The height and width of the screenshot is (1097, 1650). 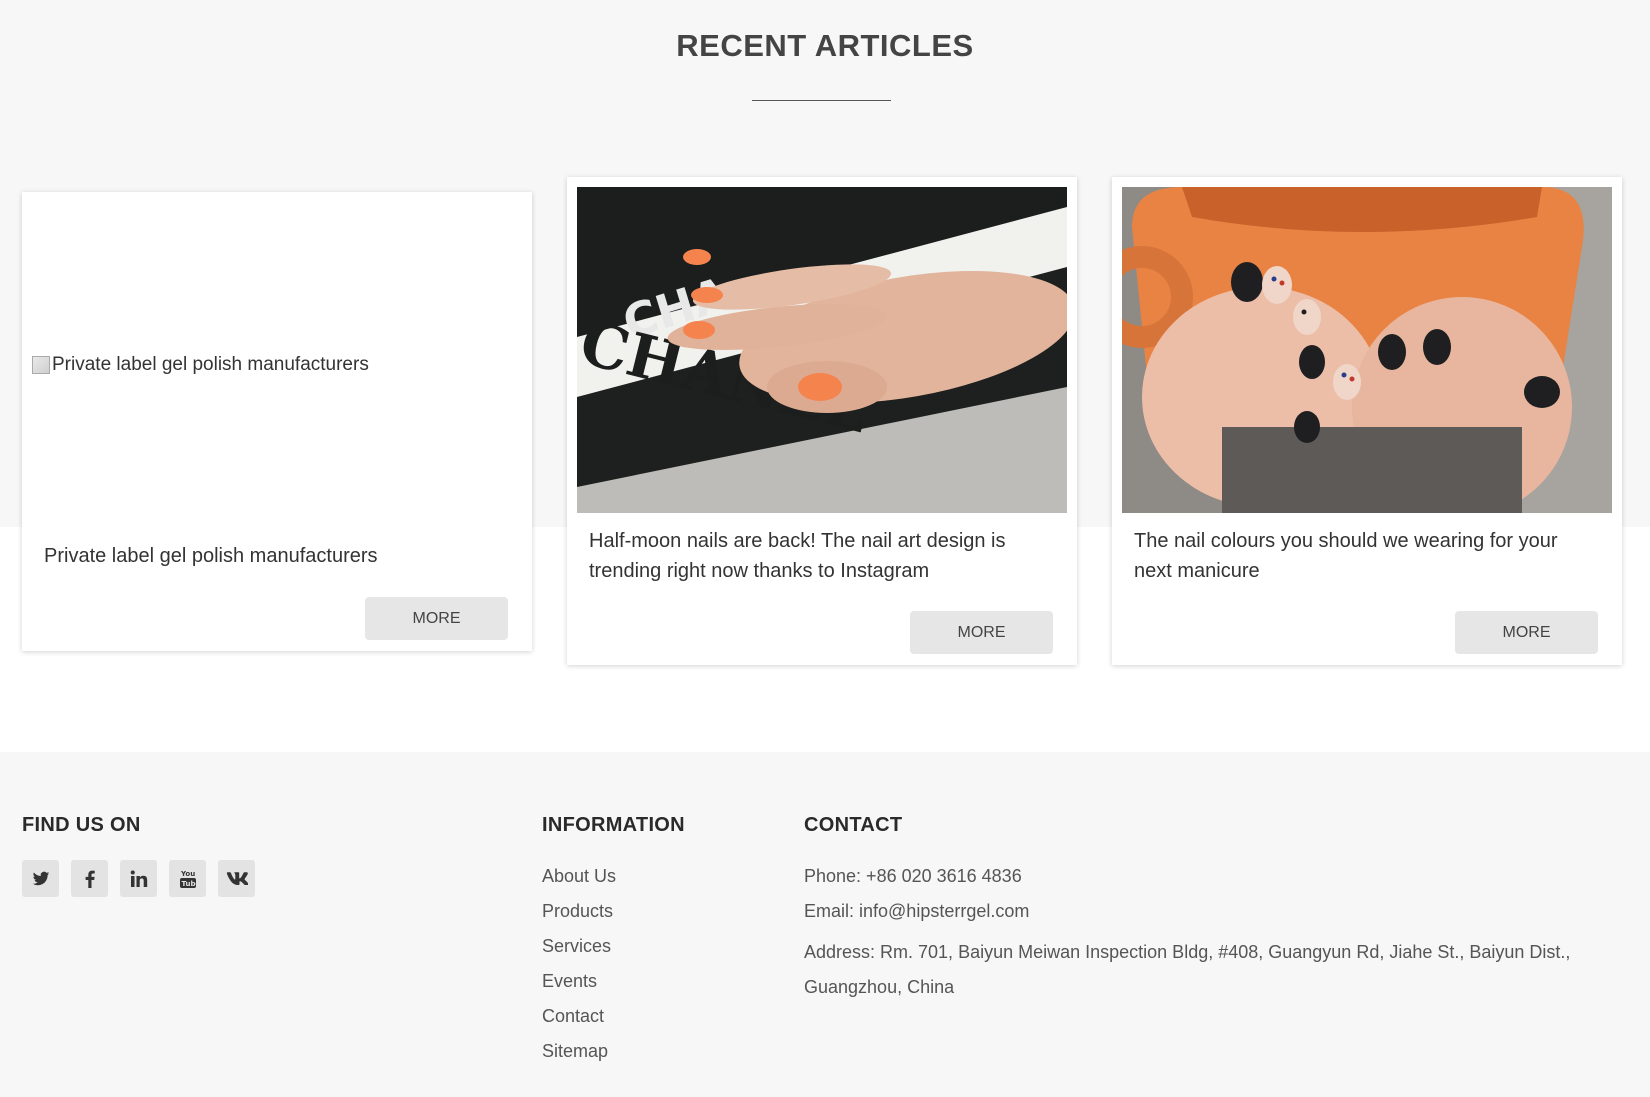 I want to click on section-title: RECENT ARTICLES, so click(x=825, y=45).